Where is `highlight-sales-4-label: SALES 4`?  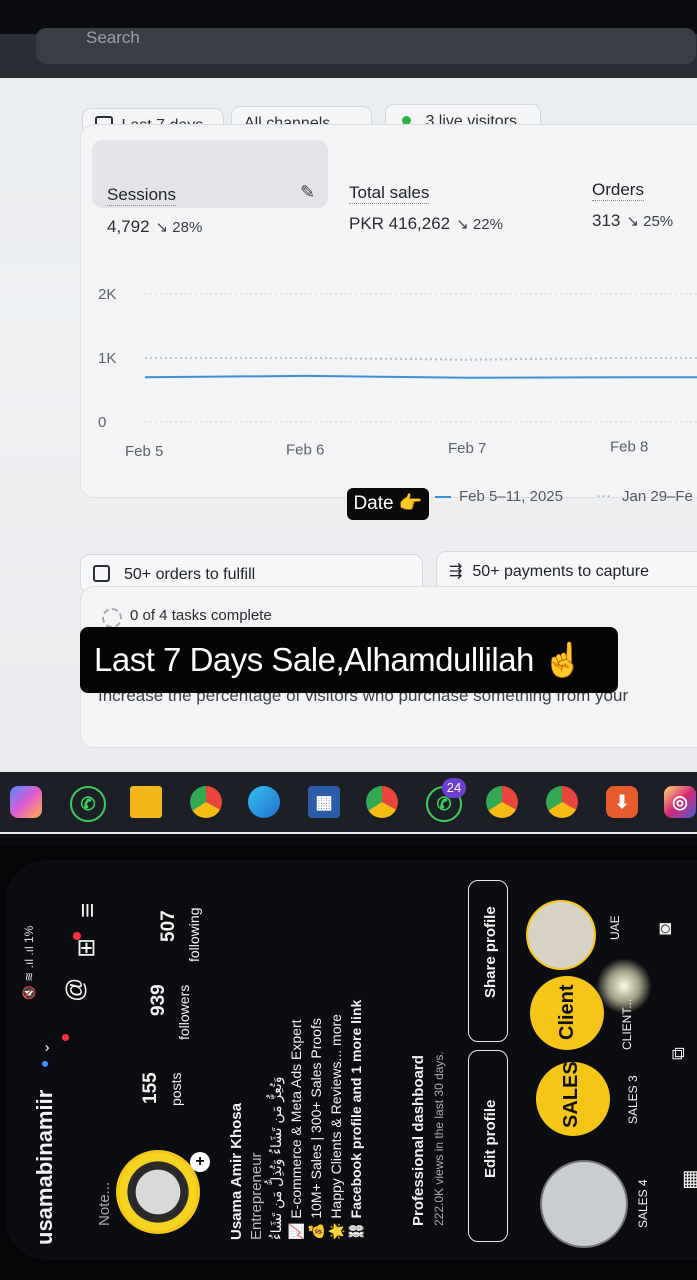
highlight-sales-4-label: SALES 4 is located at coordinates (643, 1203).